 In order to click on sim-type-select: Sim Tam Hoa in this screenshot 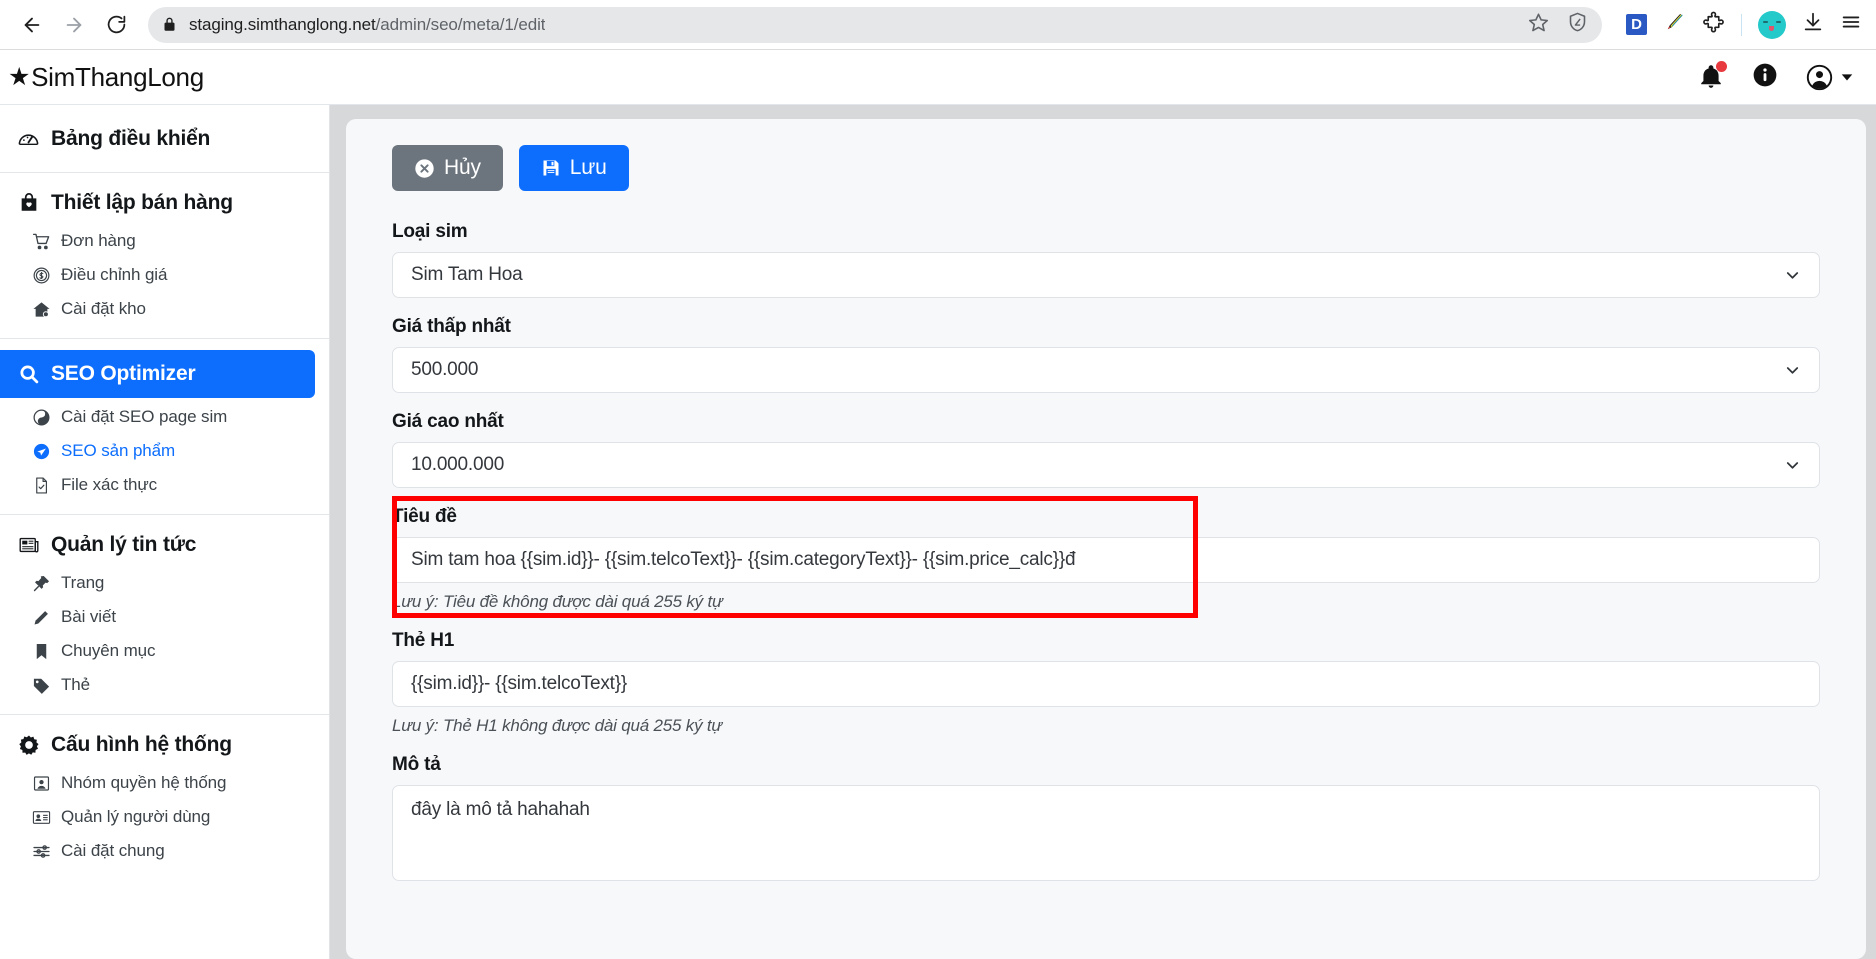, I will do `click(1106, 275)`.